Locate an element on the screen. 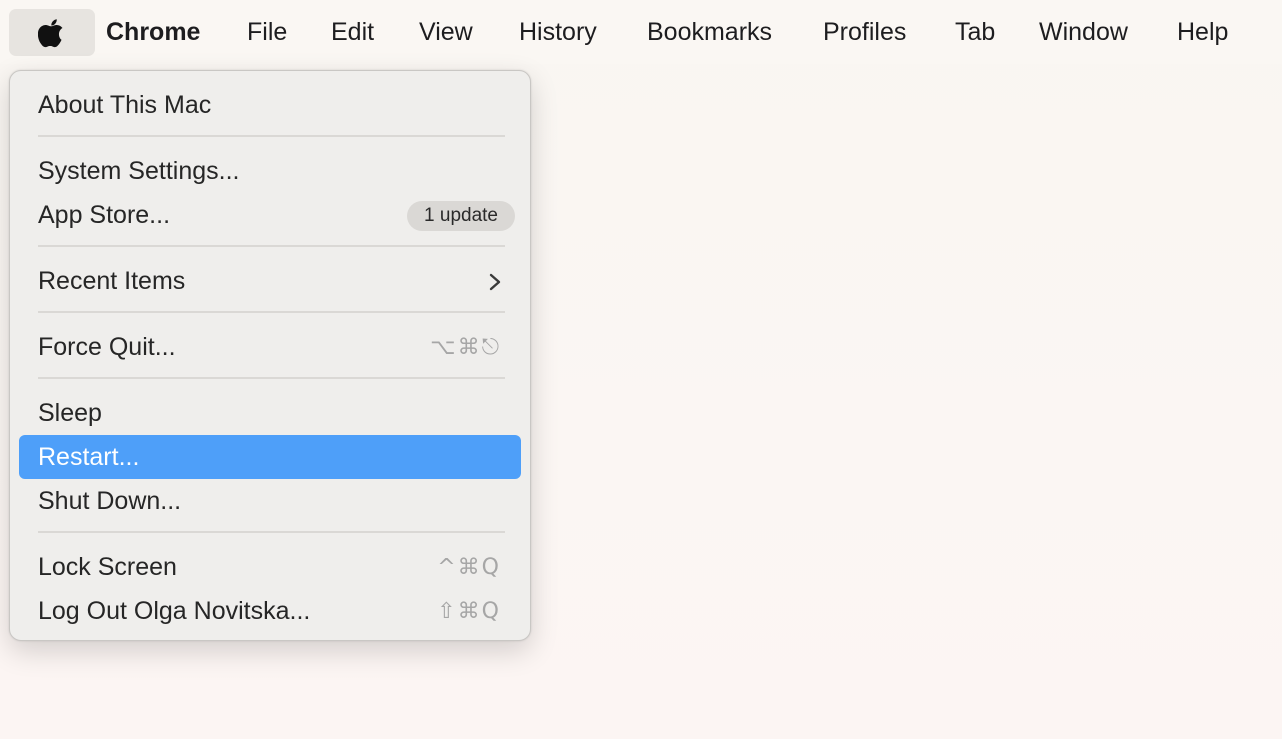 This screenshot has width=1282, height=739. menubar-app-chrome: Chrome is located at coordinates (153, 32).